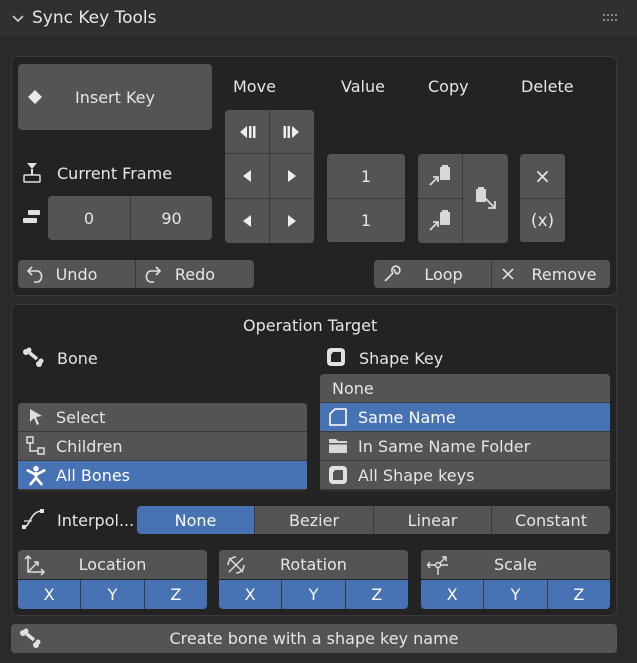  I want to click on remove-button: Remove, so click(550, 274).